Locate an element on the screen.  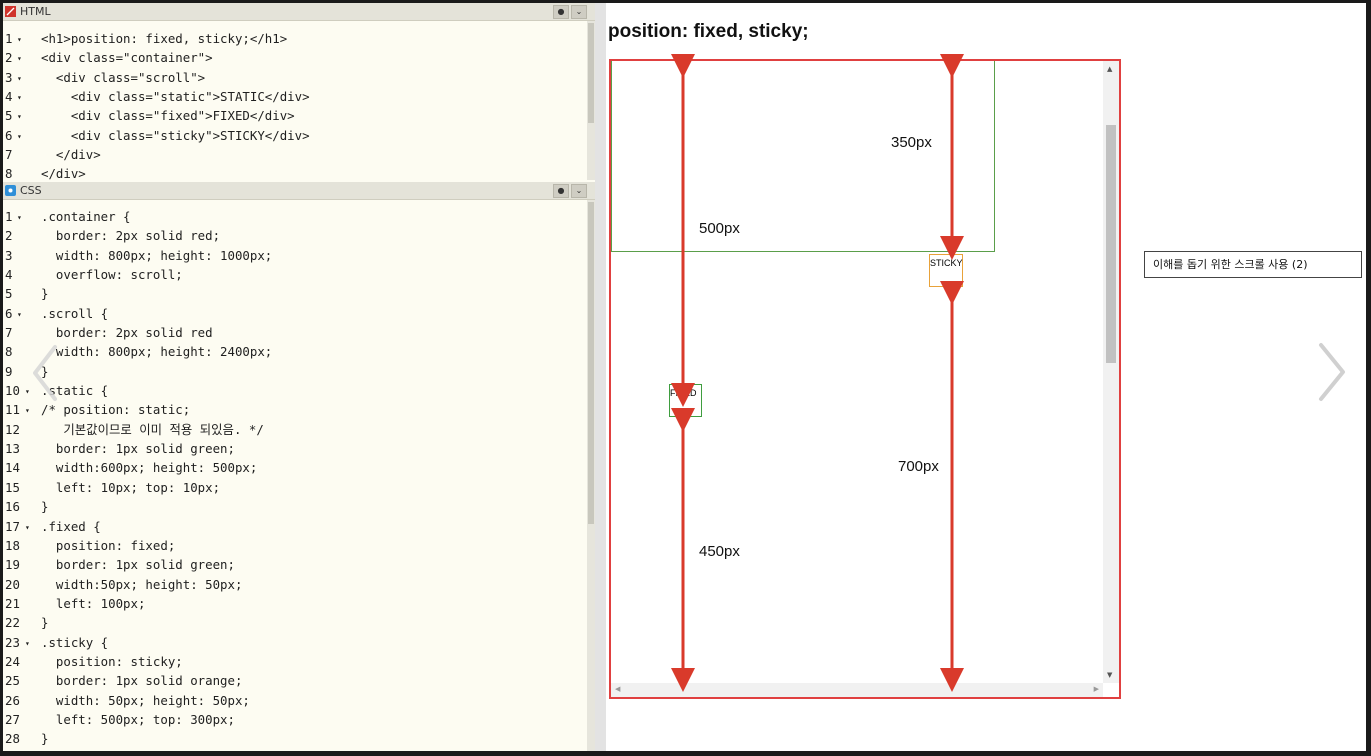
code-text: <div class="fixed">FIXED</div> is located at coordinates (168, 116).